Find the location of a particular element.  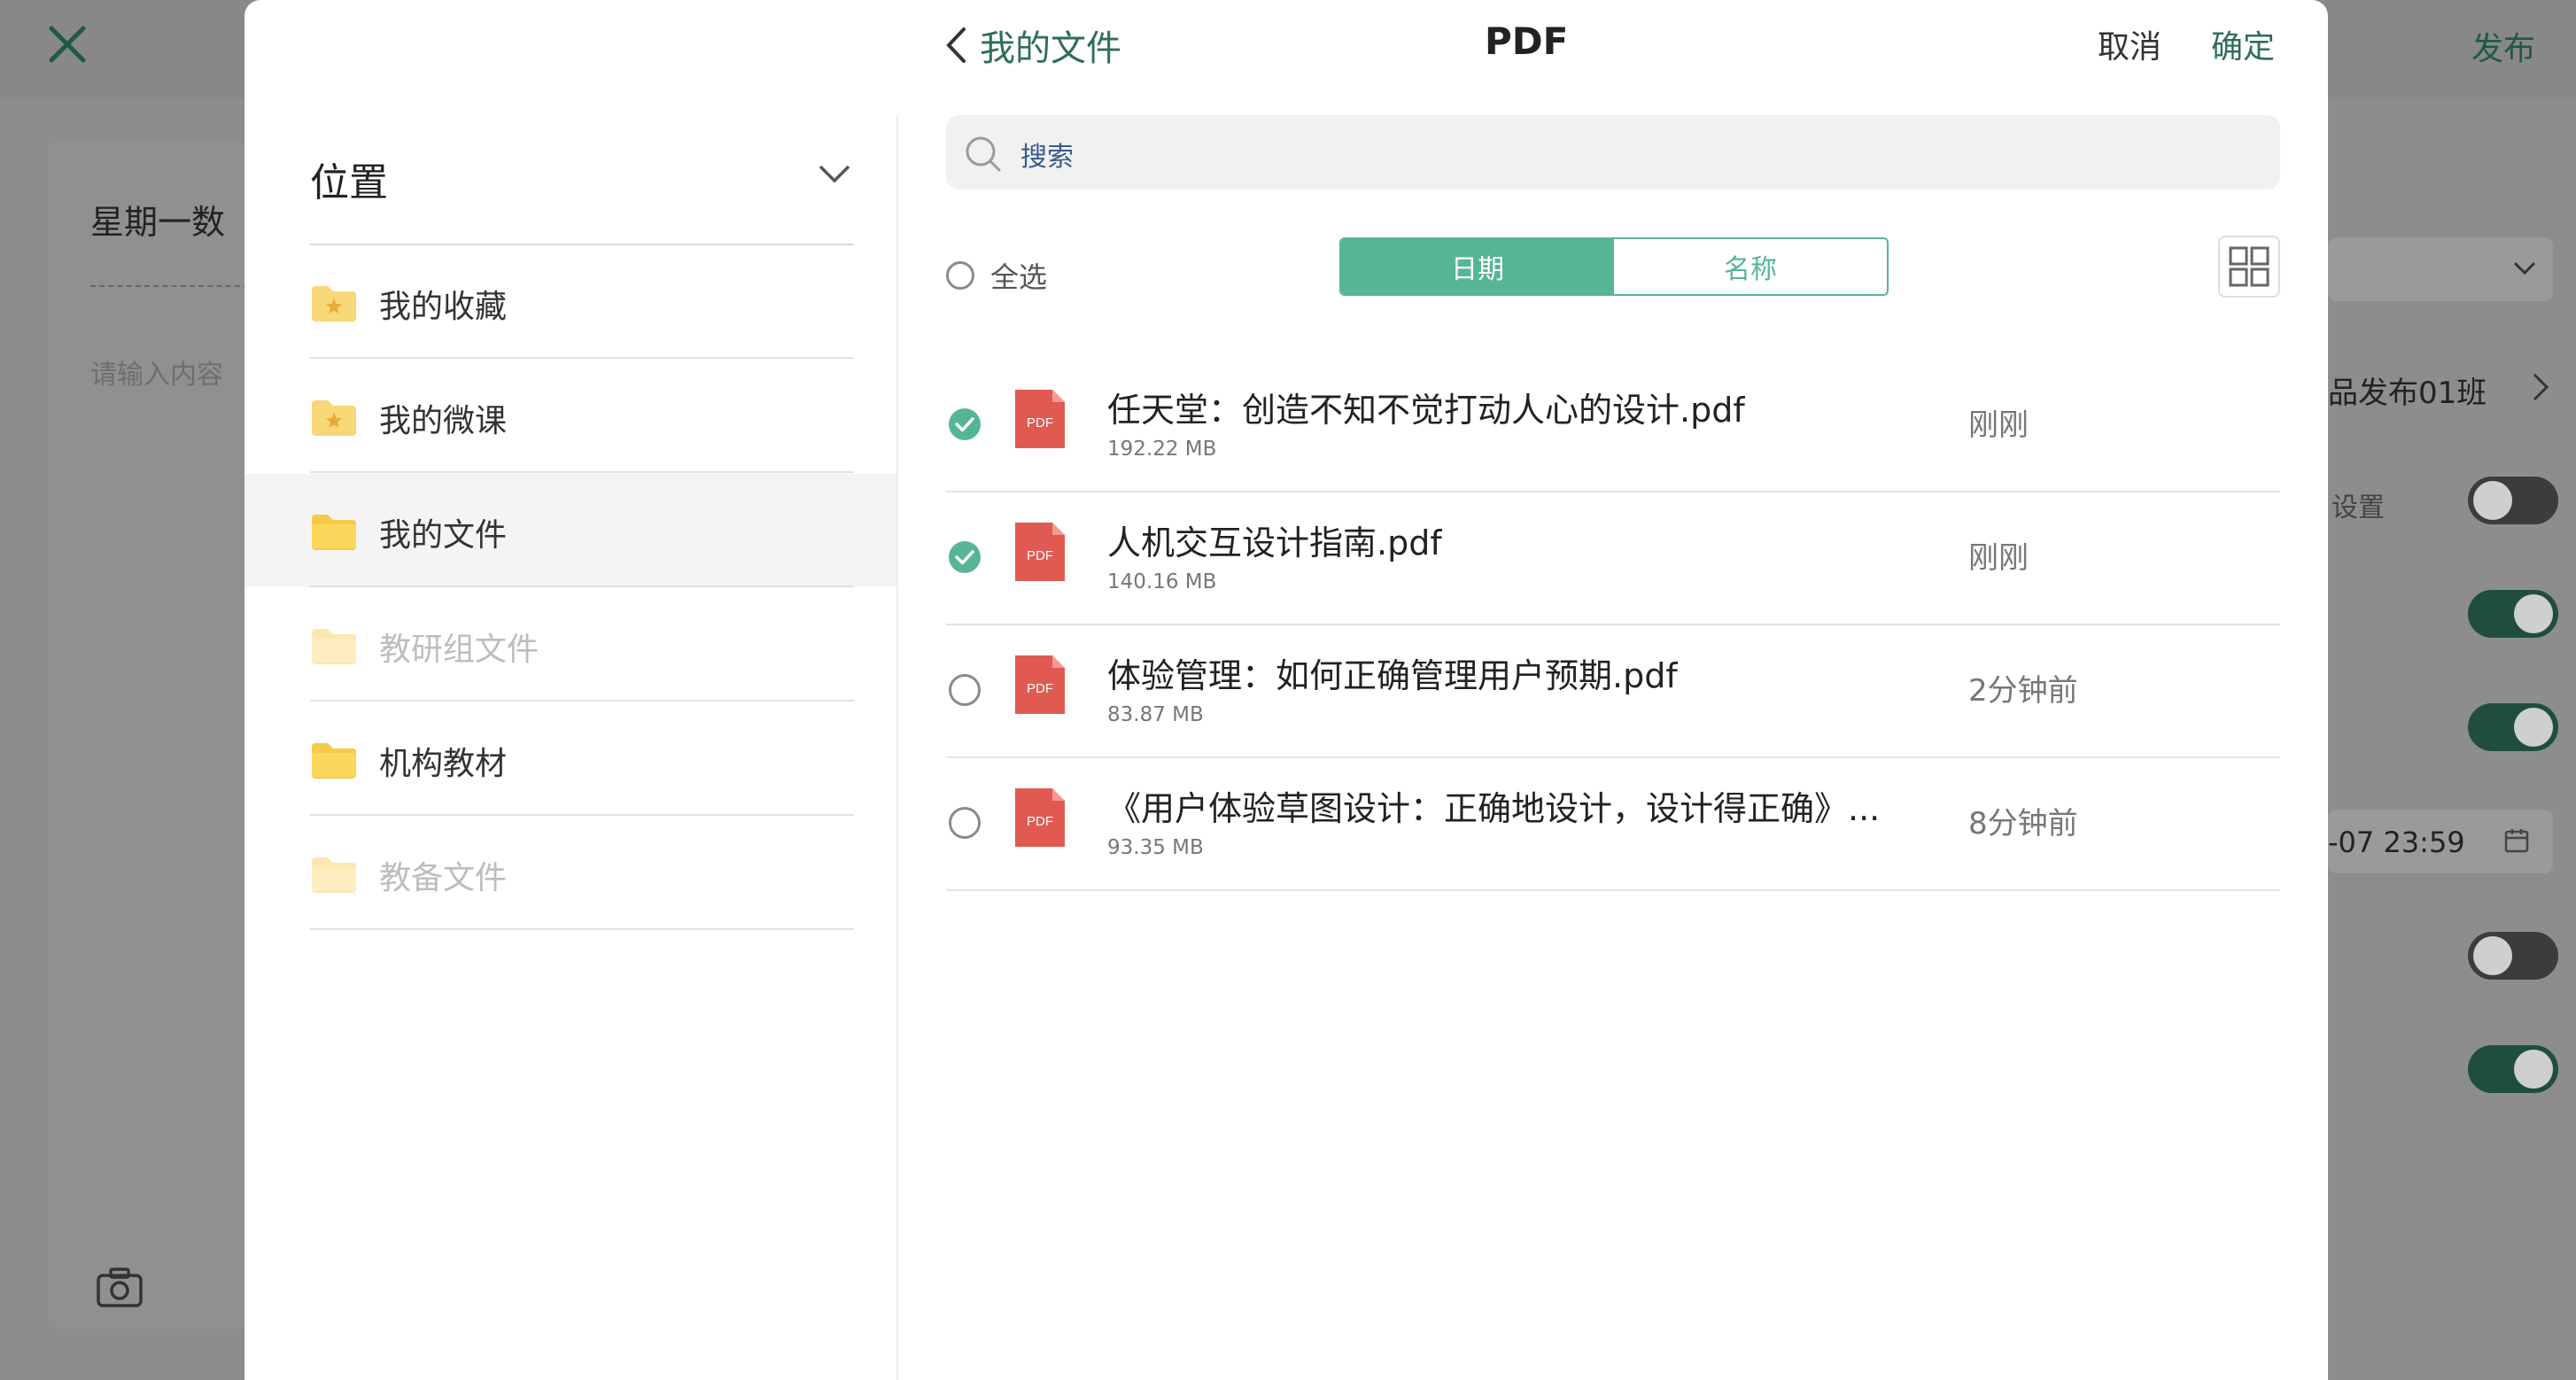

location-title: 位置 is located at coordinates (349, 183).